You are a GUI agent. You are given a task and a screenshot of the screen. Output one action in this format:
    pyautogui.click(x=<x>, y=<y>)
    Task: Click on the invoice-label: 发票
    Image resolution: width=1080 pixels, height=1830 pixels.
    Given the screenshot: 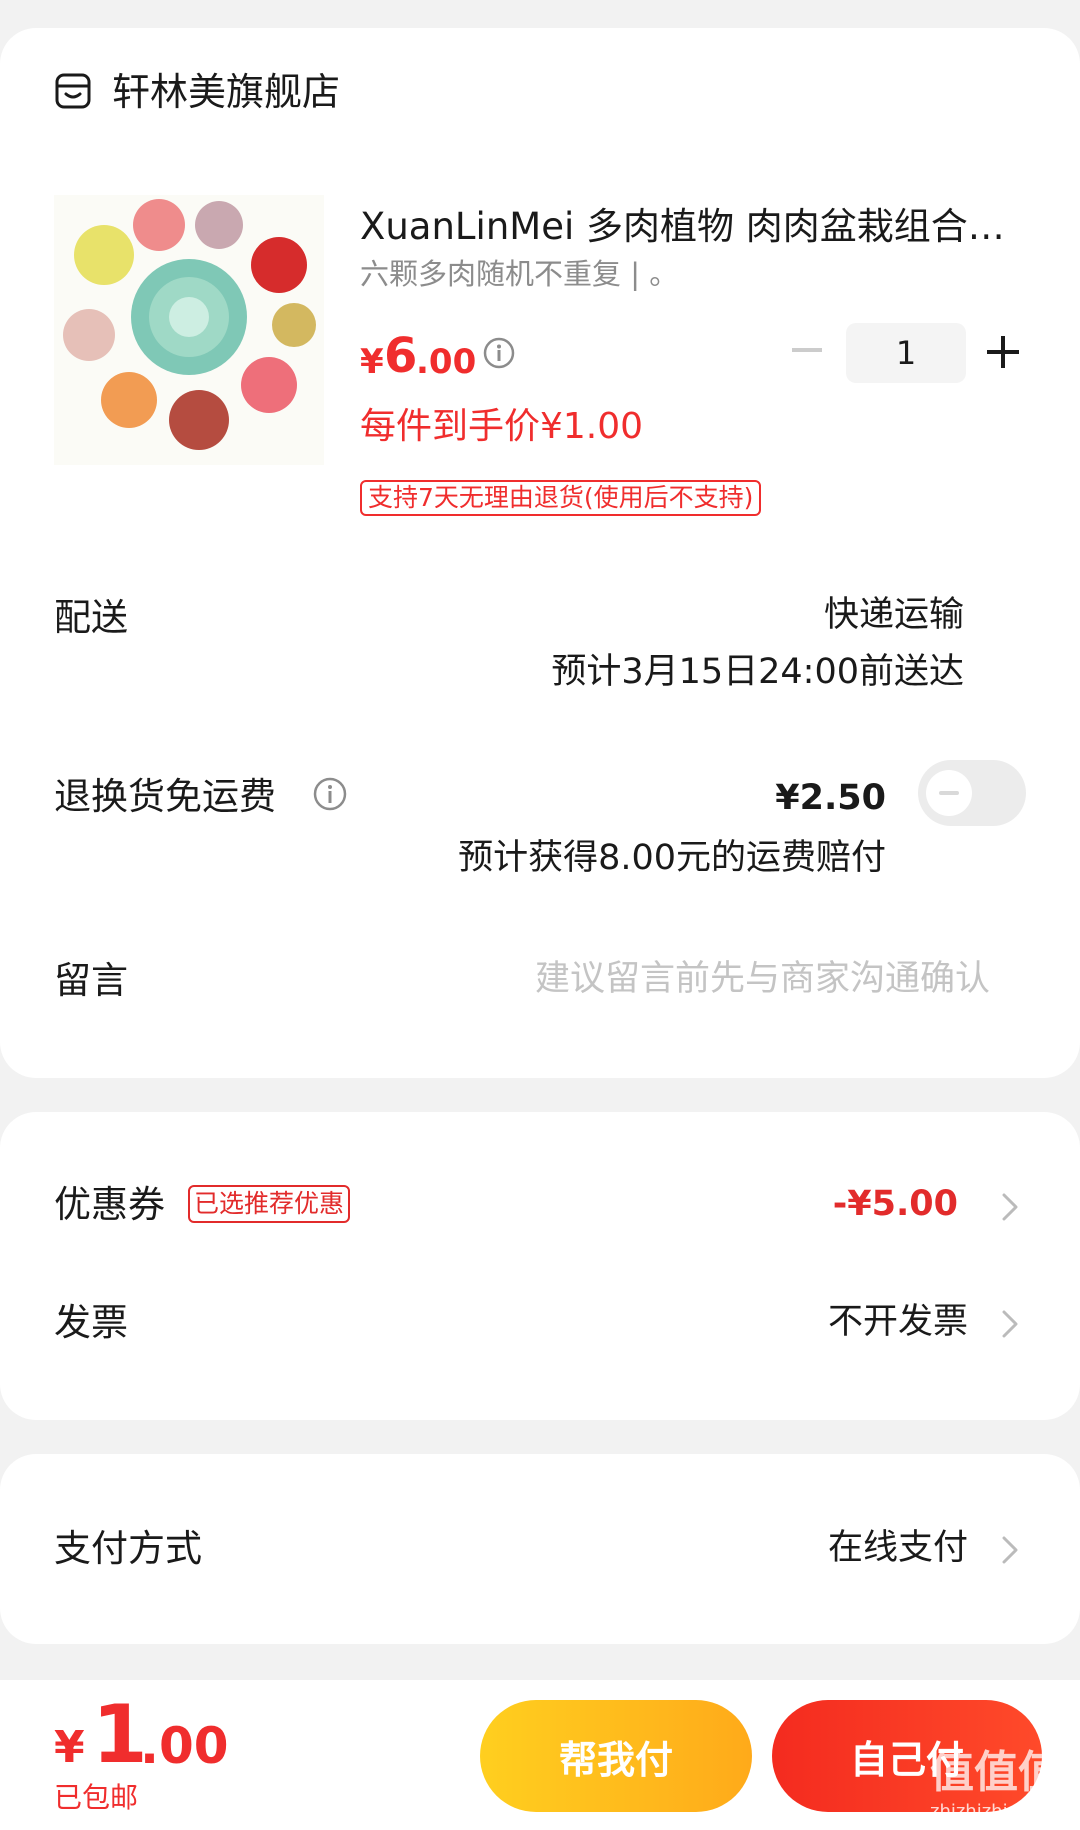 What is the action you would take?
    pyautogui.click(x=91, y=1322)
    